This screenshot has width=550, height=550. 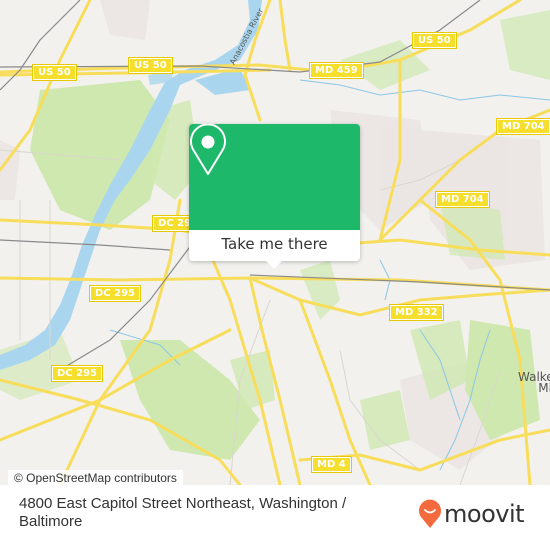 What do you see at coordinates (331, 464) in the screenshot?
I see `route-shield-md4: MD 4` at bounding box center [331, 464].